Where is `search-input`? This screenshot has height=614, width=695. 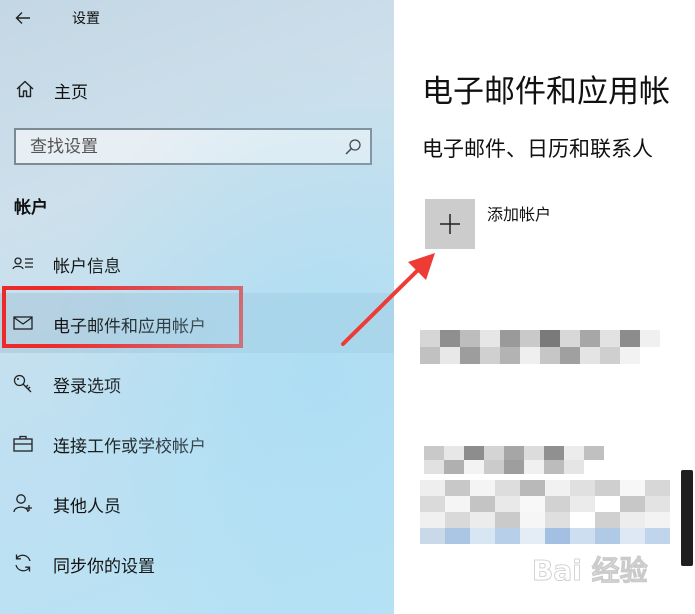 search-input is located at coordinates (183, 146).